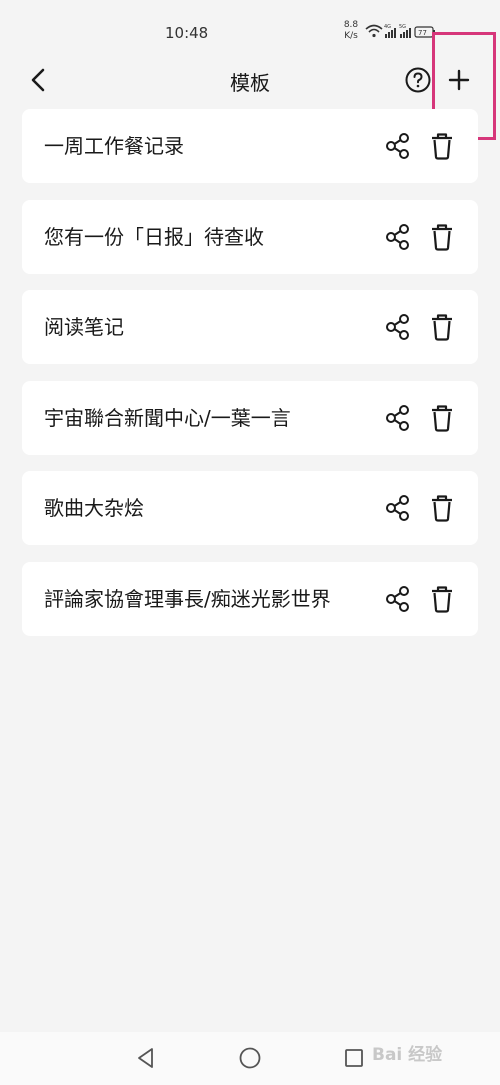 The height and width of the screenshot is (1085, 500). I want to click on template-title: 歌曲大杂烩, so click(94, 508).